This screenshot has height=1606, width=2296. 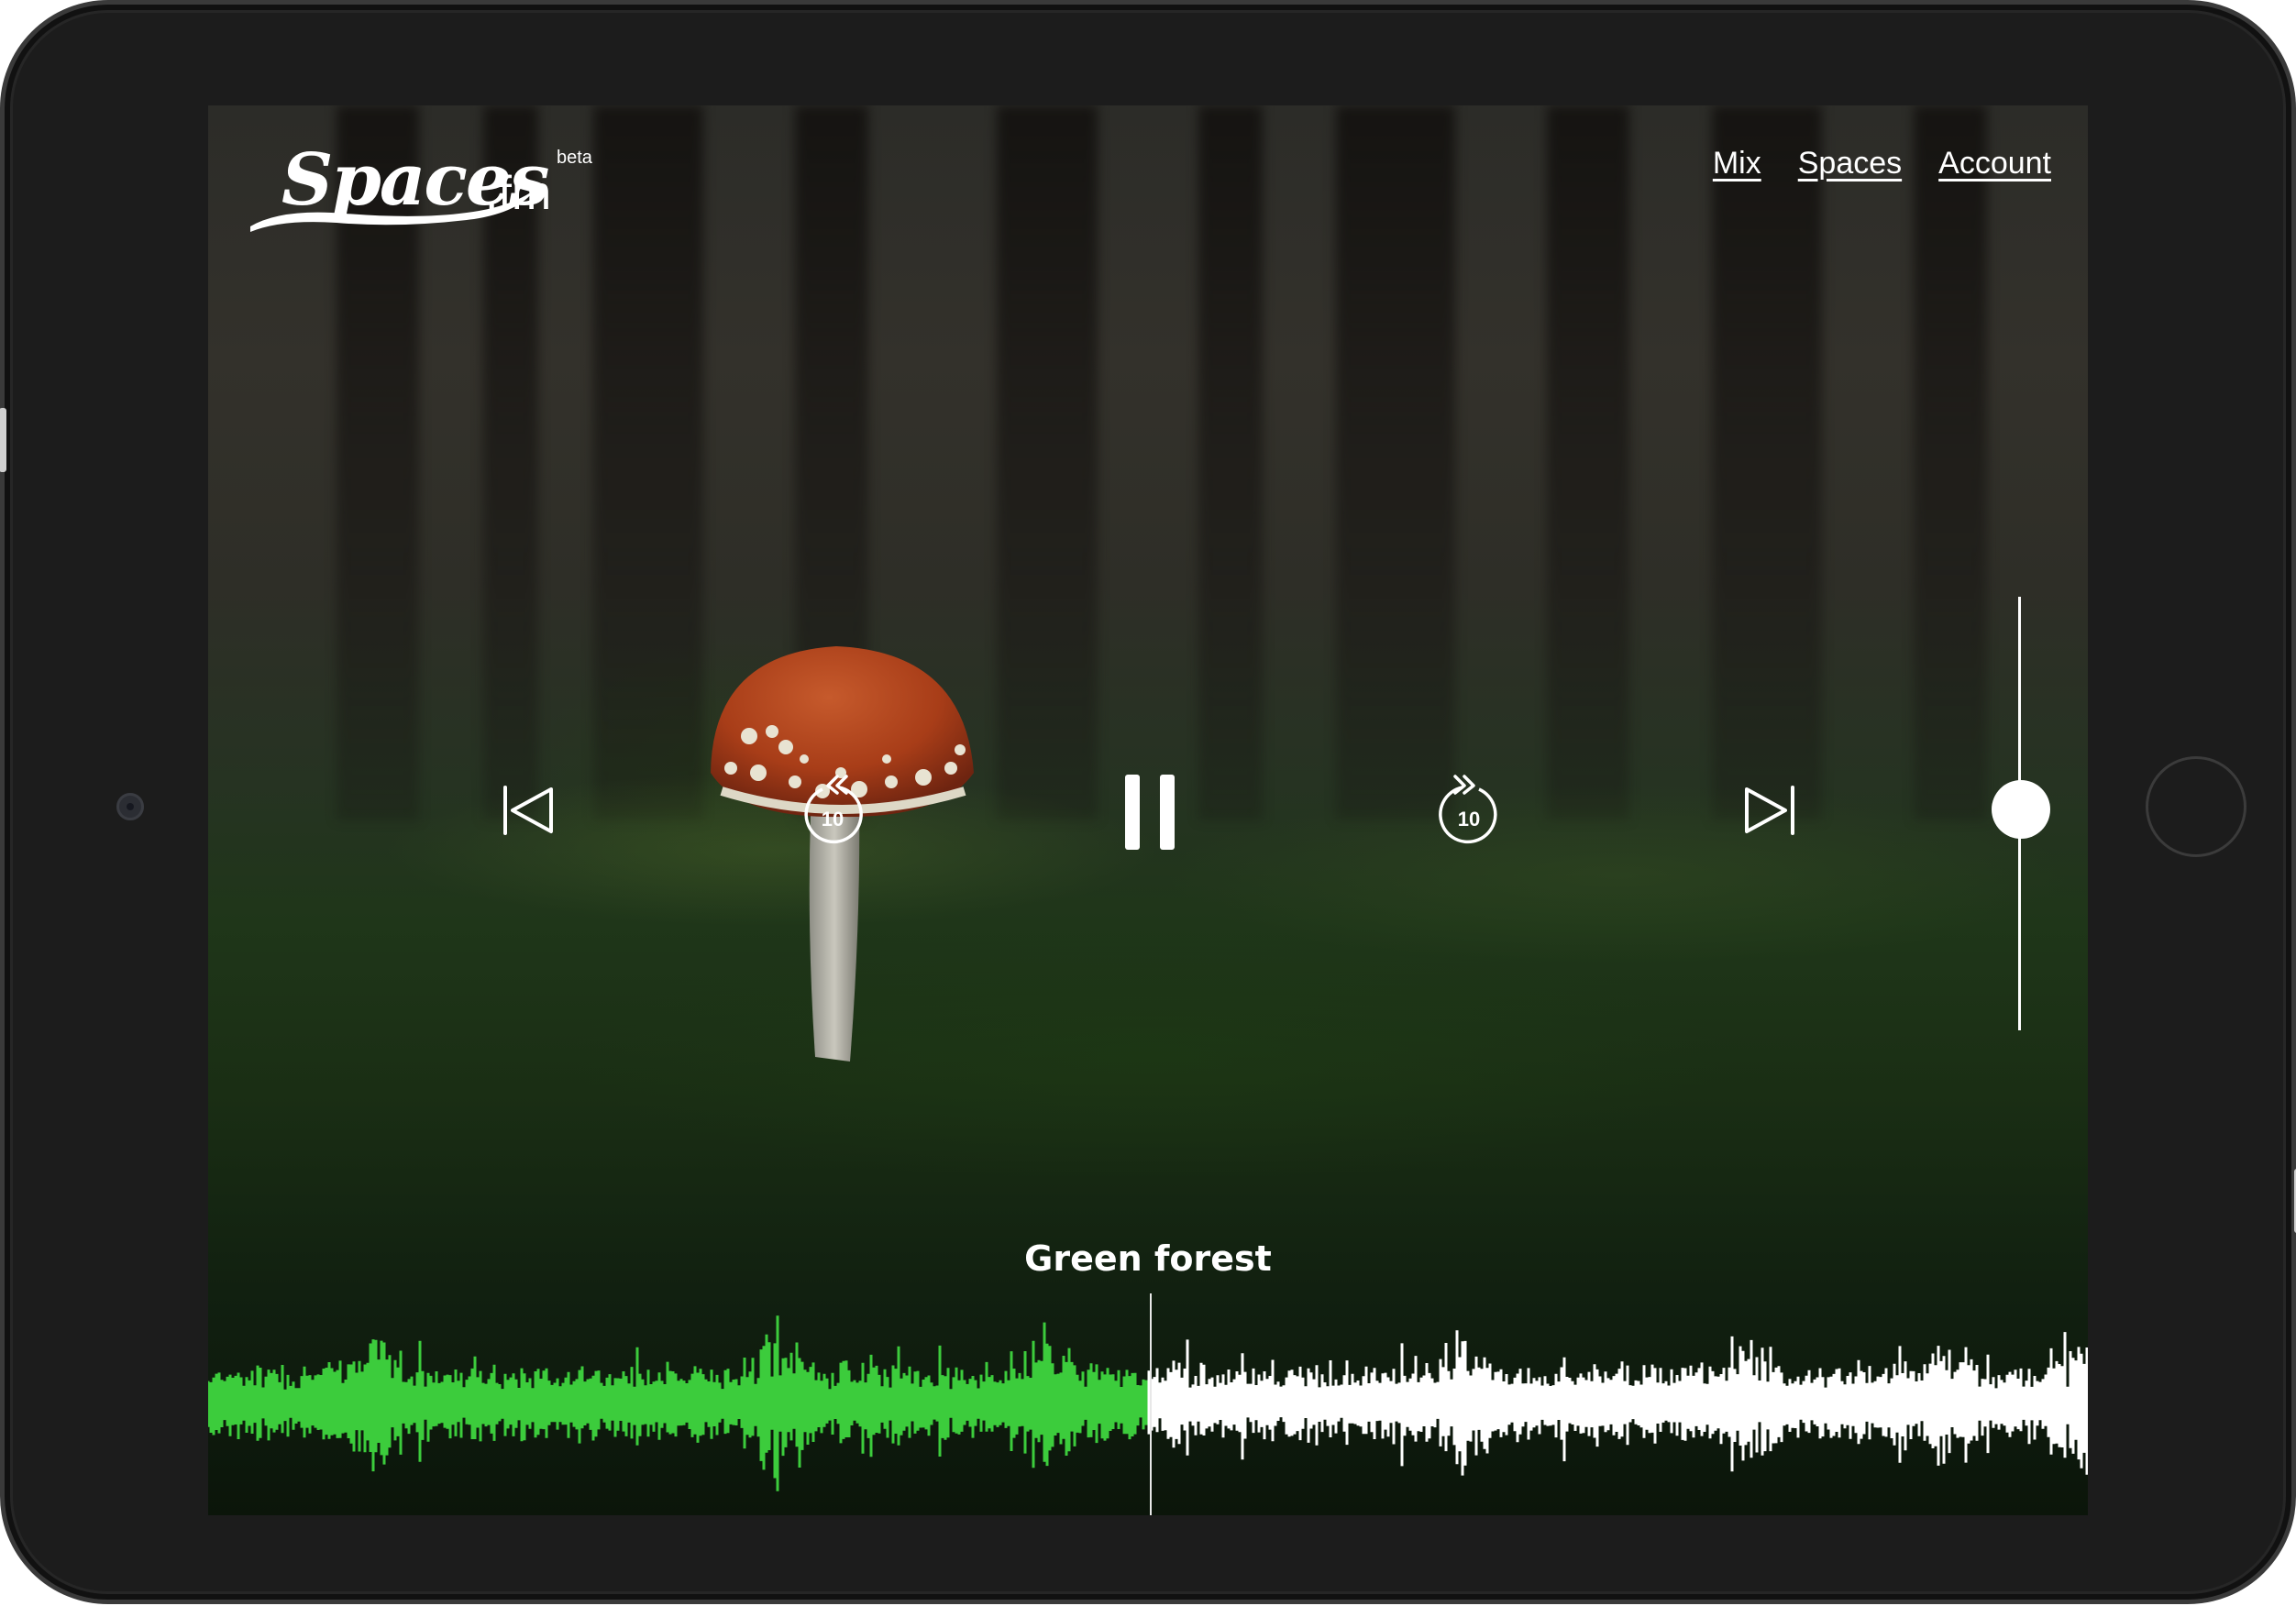 I want to click on device-side-button-top, so click(x=3, y=440).